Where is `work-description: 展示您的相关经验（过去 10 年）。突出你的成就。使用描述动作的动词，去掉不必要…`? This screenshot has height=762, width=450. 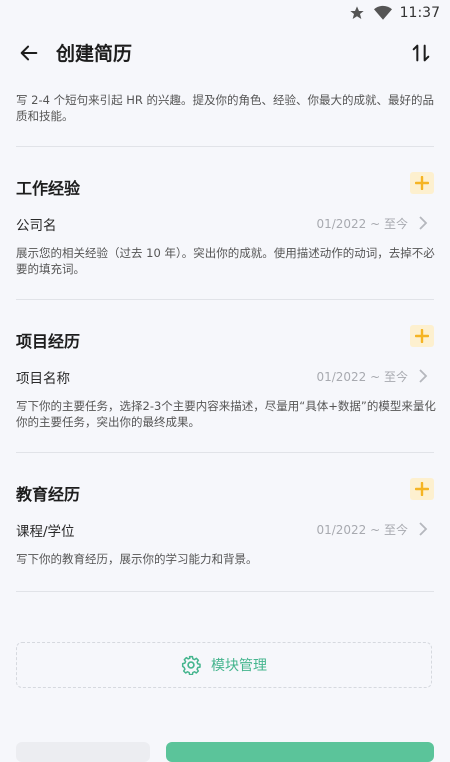
work-description: 展示您的相关经验（过去 10 年）。突出你的成就。使用描述动作的动词，去掉不必要… is located at coordinates (226, 261).